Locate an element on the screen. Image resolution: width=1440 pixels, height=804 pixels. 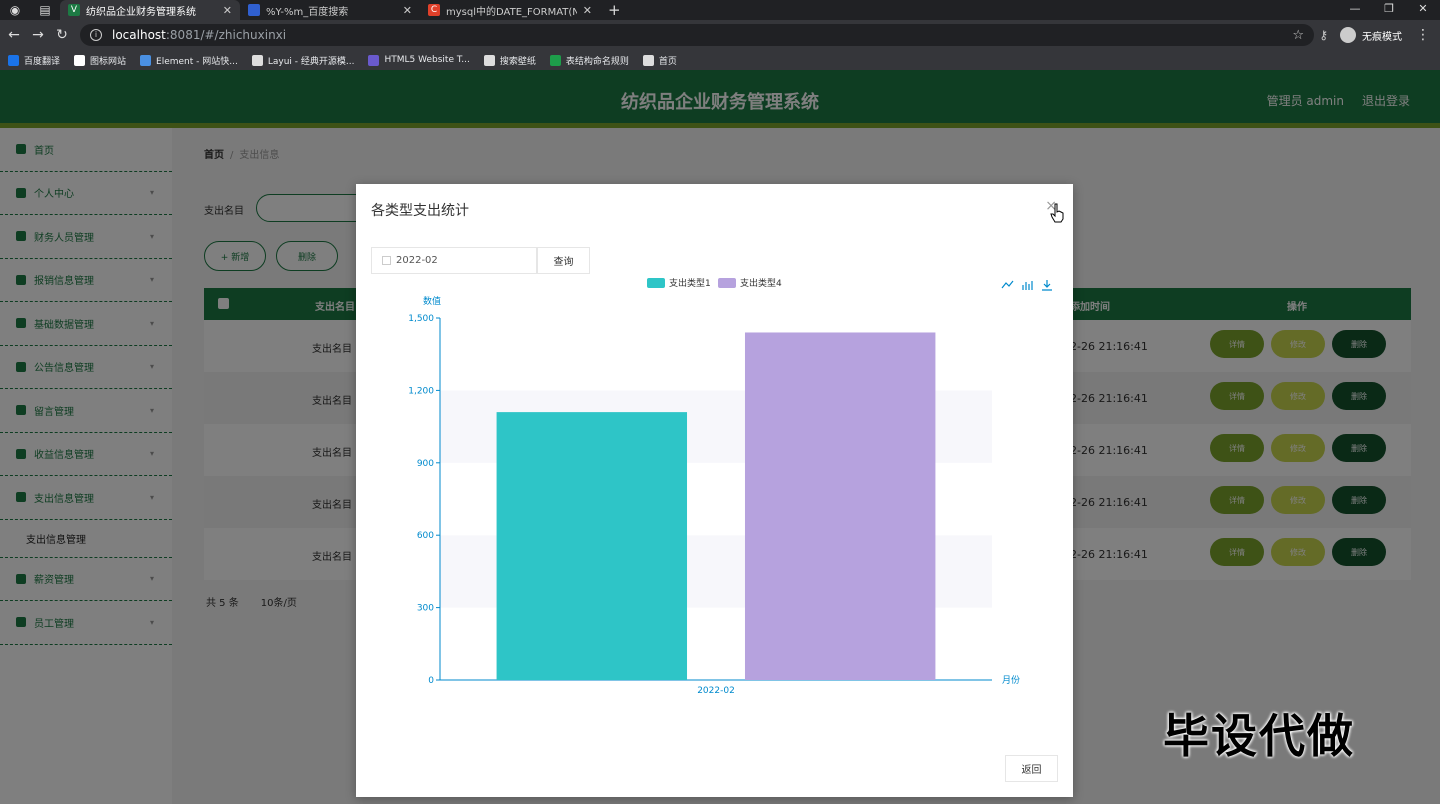
browser-menu-icon: ◉ is located at coordinates (15, 10).